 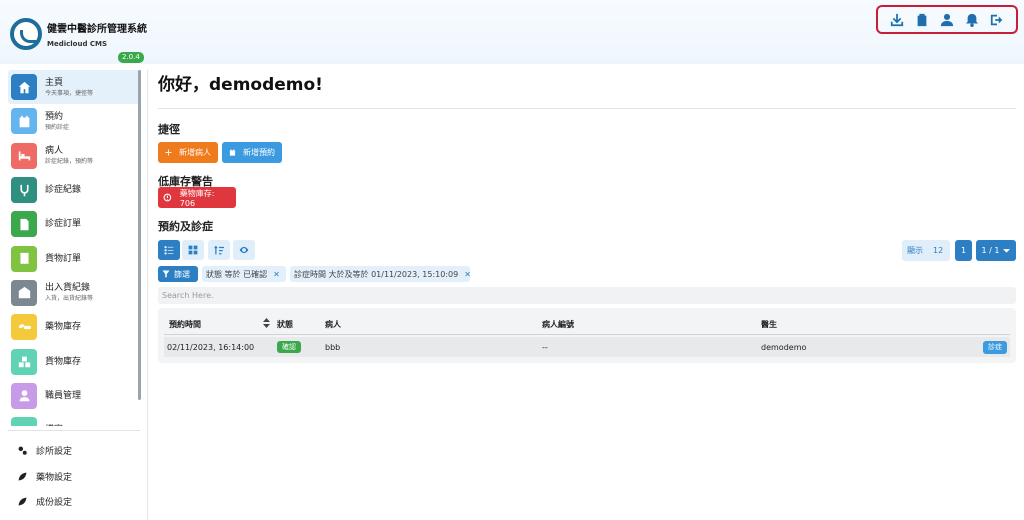 I want to click on sidebar-item-4: 診症紀錄, so click(x=74, y=190).